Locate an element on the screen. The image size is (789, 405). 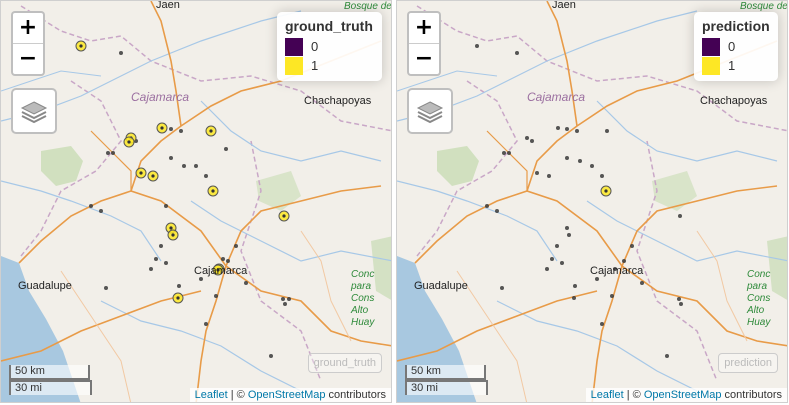
attribution-contrib: contributors is located at coordinates (355, 395).